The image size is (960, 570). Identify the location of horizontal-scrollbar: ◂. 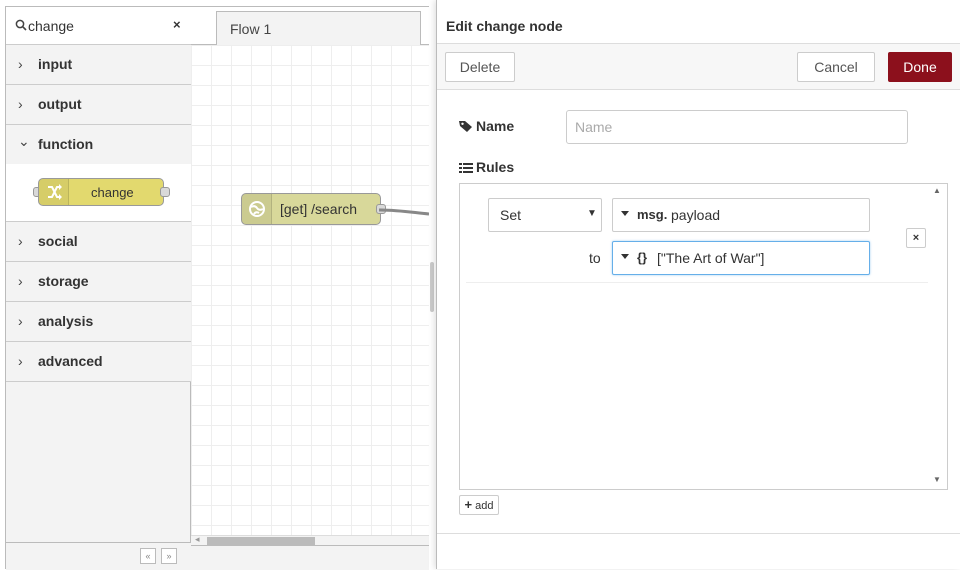
(310, 539).